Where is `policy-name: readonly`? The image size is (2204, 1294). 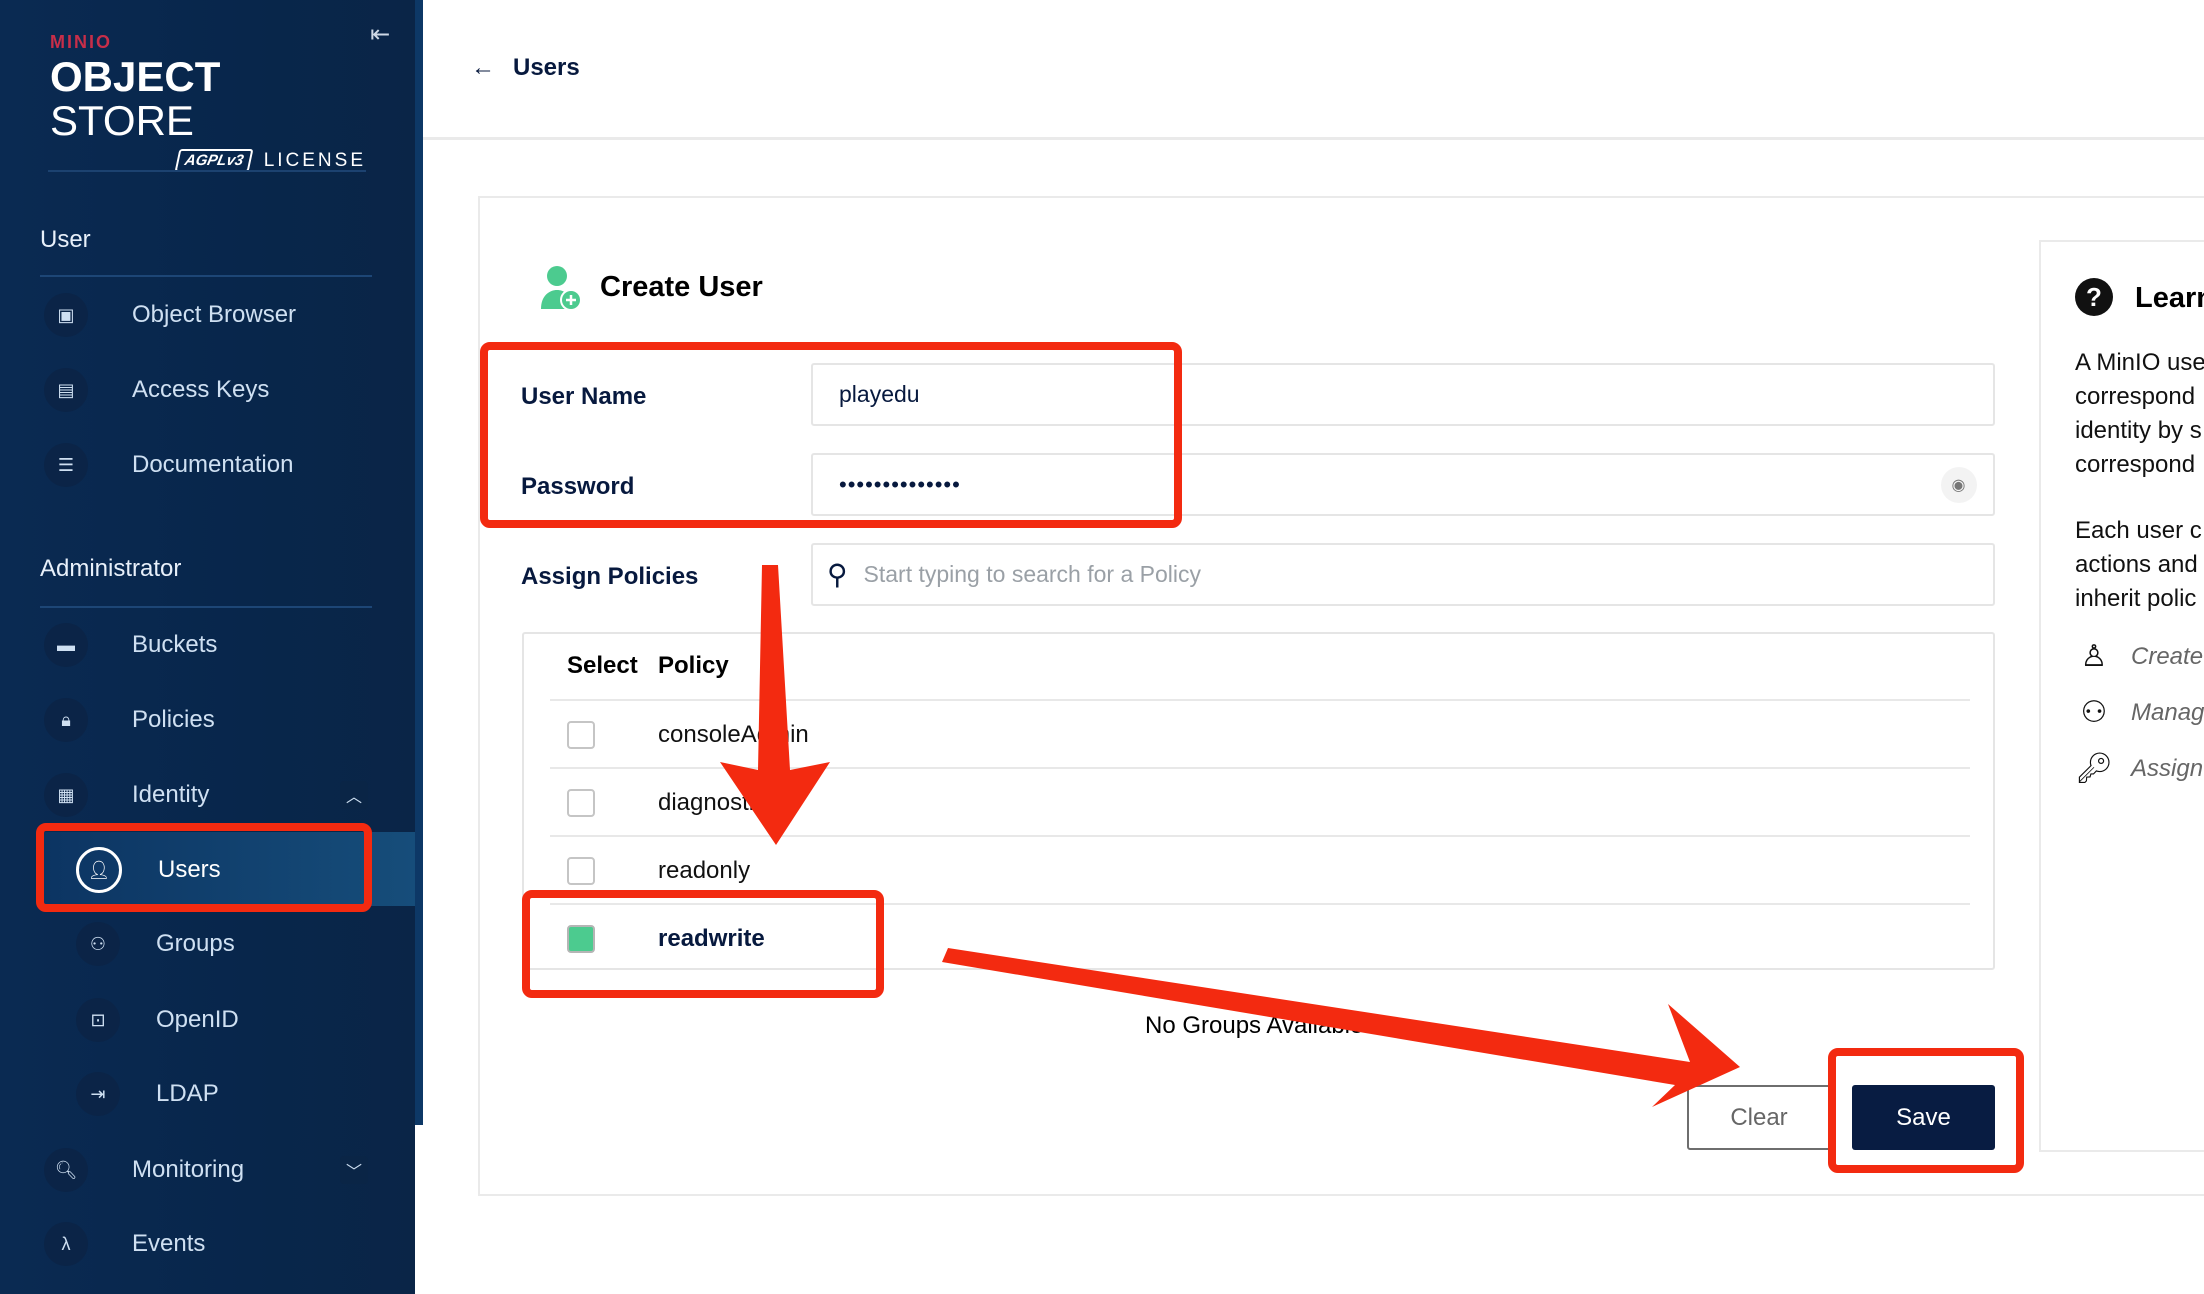
policy-name: readonly is located at coordinates (704, 870).